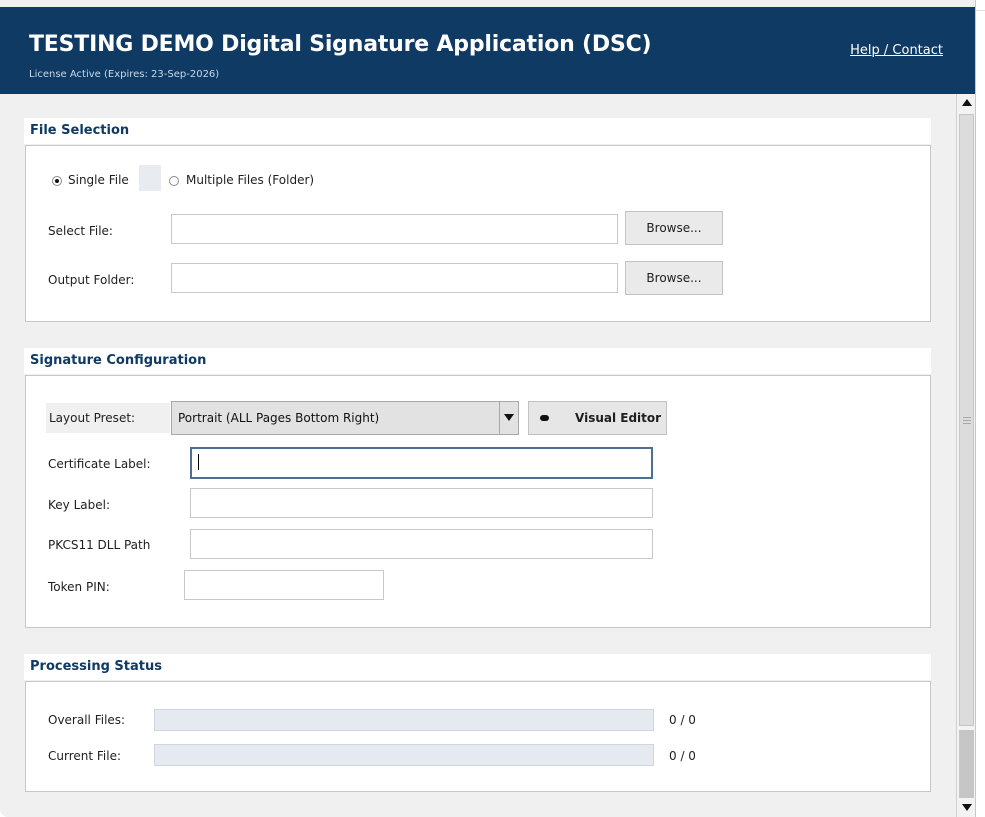 Image resolution: width=985 pixels, height=817 pixels. I want to click on single-file-label: Single File, so click(98, 180).